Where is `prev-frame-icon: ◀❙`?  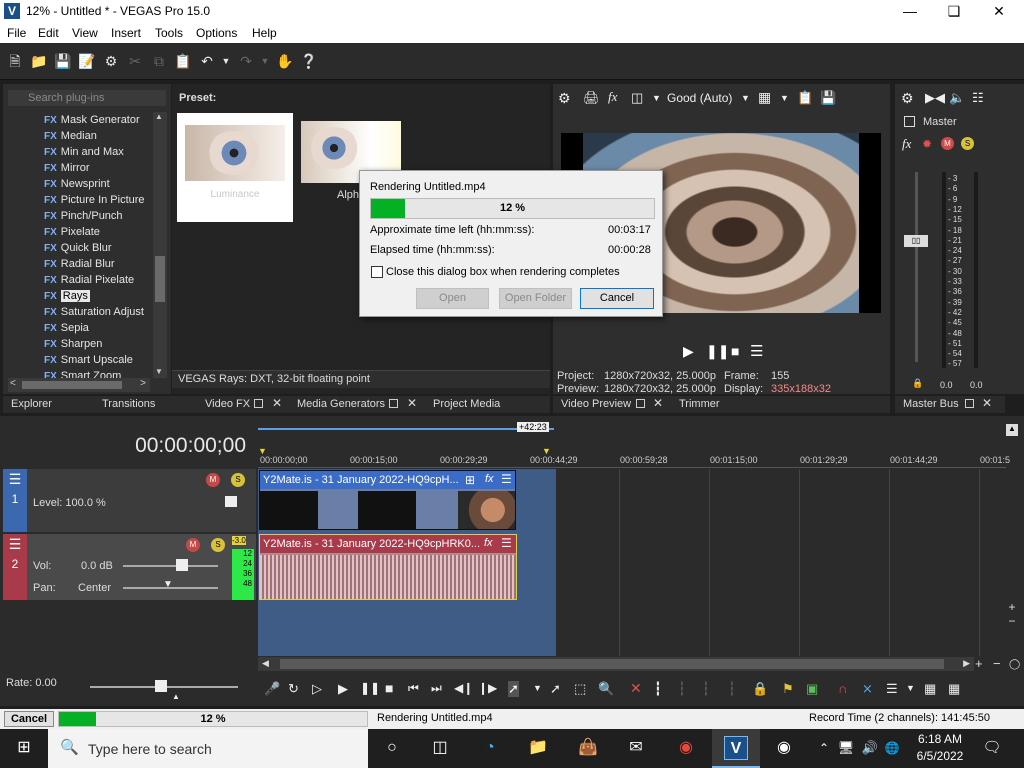 prev-frame-icon: ◀❙ is located at coordinates (463, 688).